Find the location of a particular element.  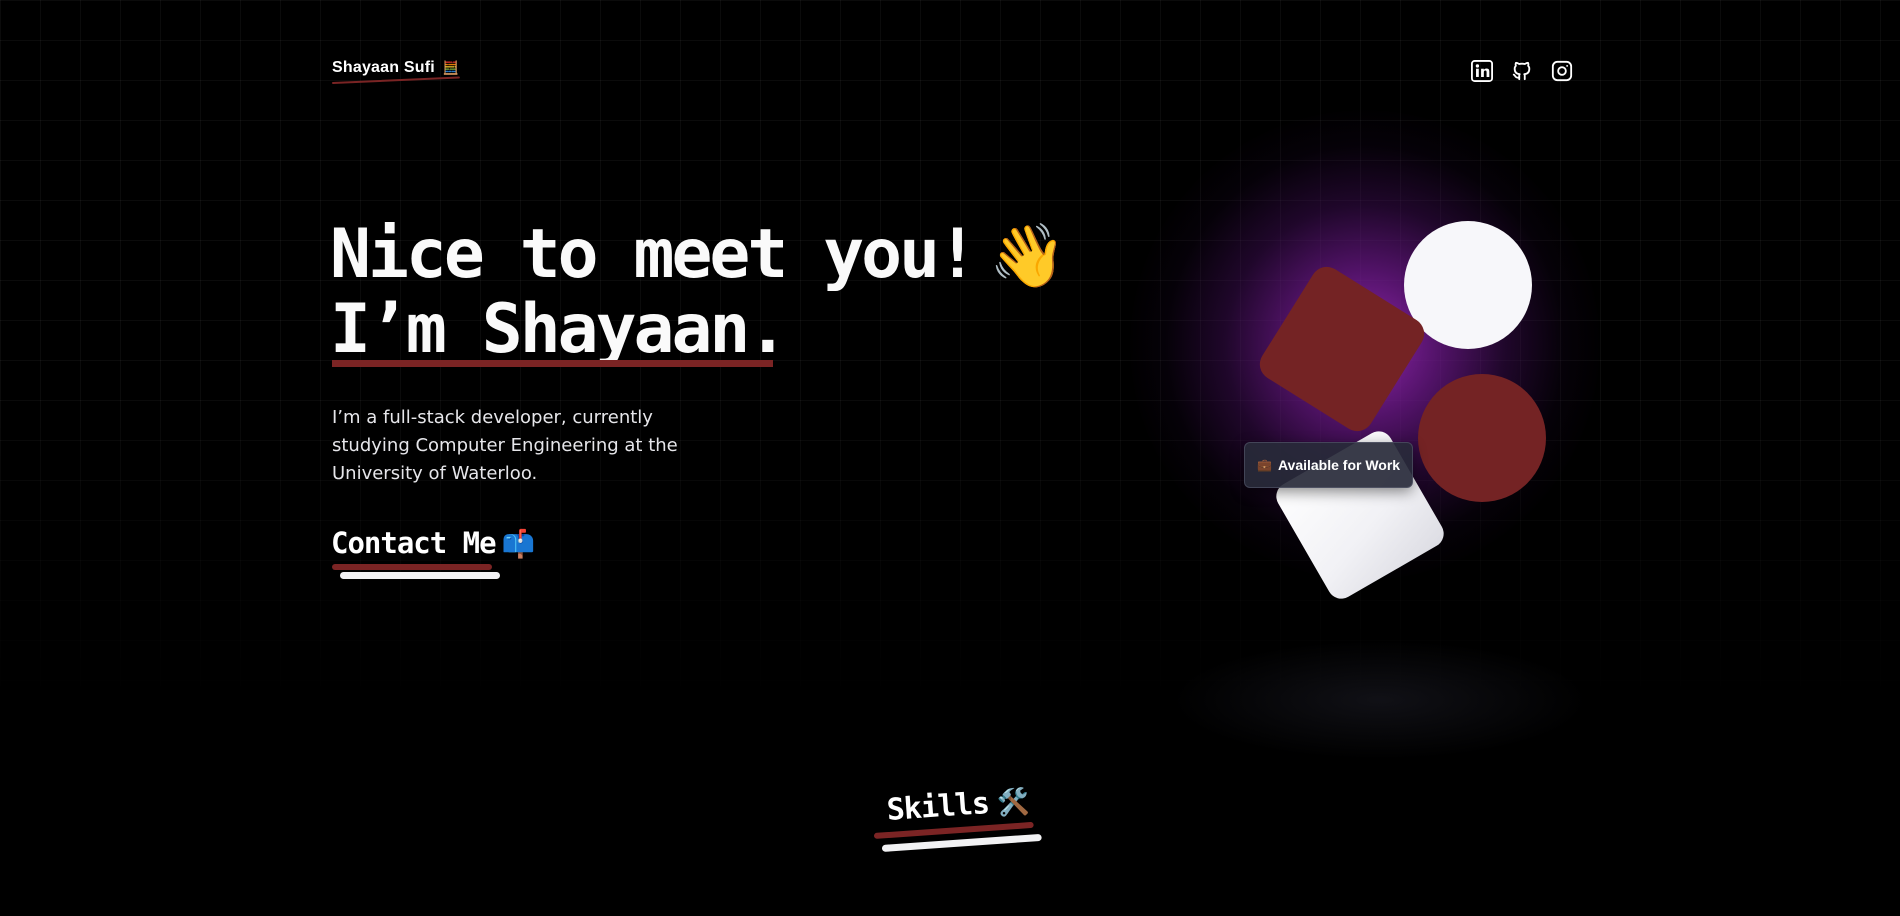

skills-heading: Skills 🛠️ is located at coordinates (958, 805).